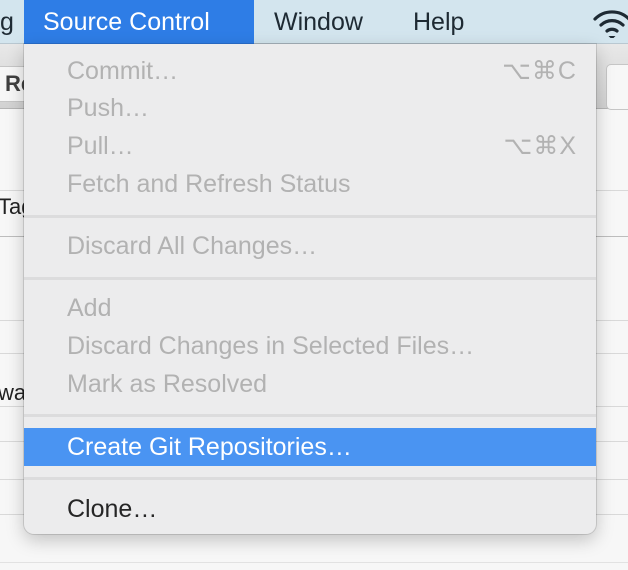 This screenshot has height=570, width=628. Describe the element at coordinates (314, 562) in the screenshot. I see `row-divider` at that location.